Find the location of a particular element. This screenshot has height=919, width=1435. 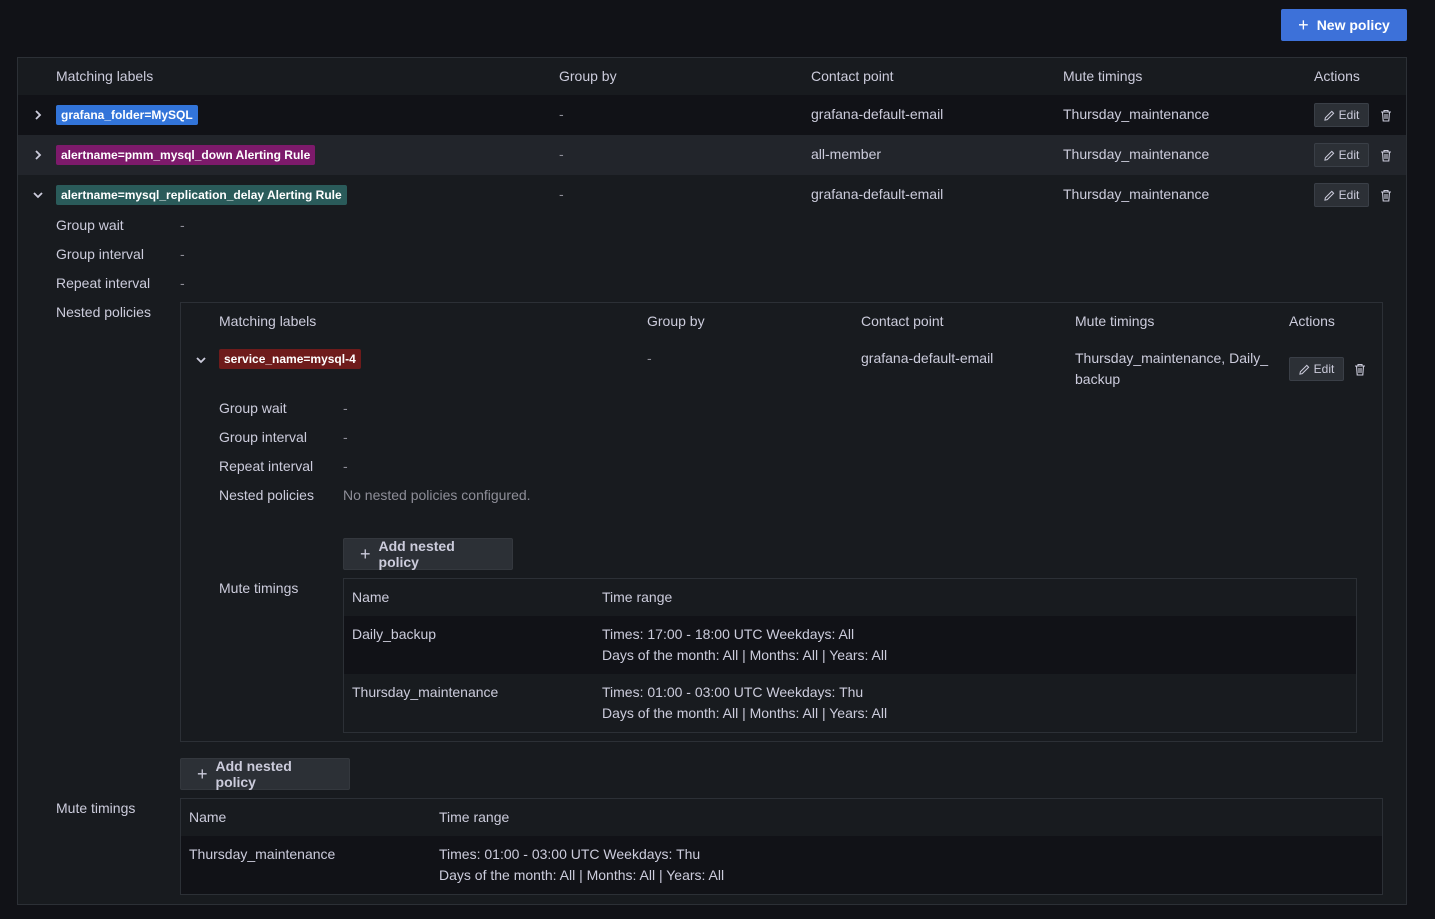

mute-timings-value: Thursday_maintenance, Daily_ is located at coordinates (1171, 358).